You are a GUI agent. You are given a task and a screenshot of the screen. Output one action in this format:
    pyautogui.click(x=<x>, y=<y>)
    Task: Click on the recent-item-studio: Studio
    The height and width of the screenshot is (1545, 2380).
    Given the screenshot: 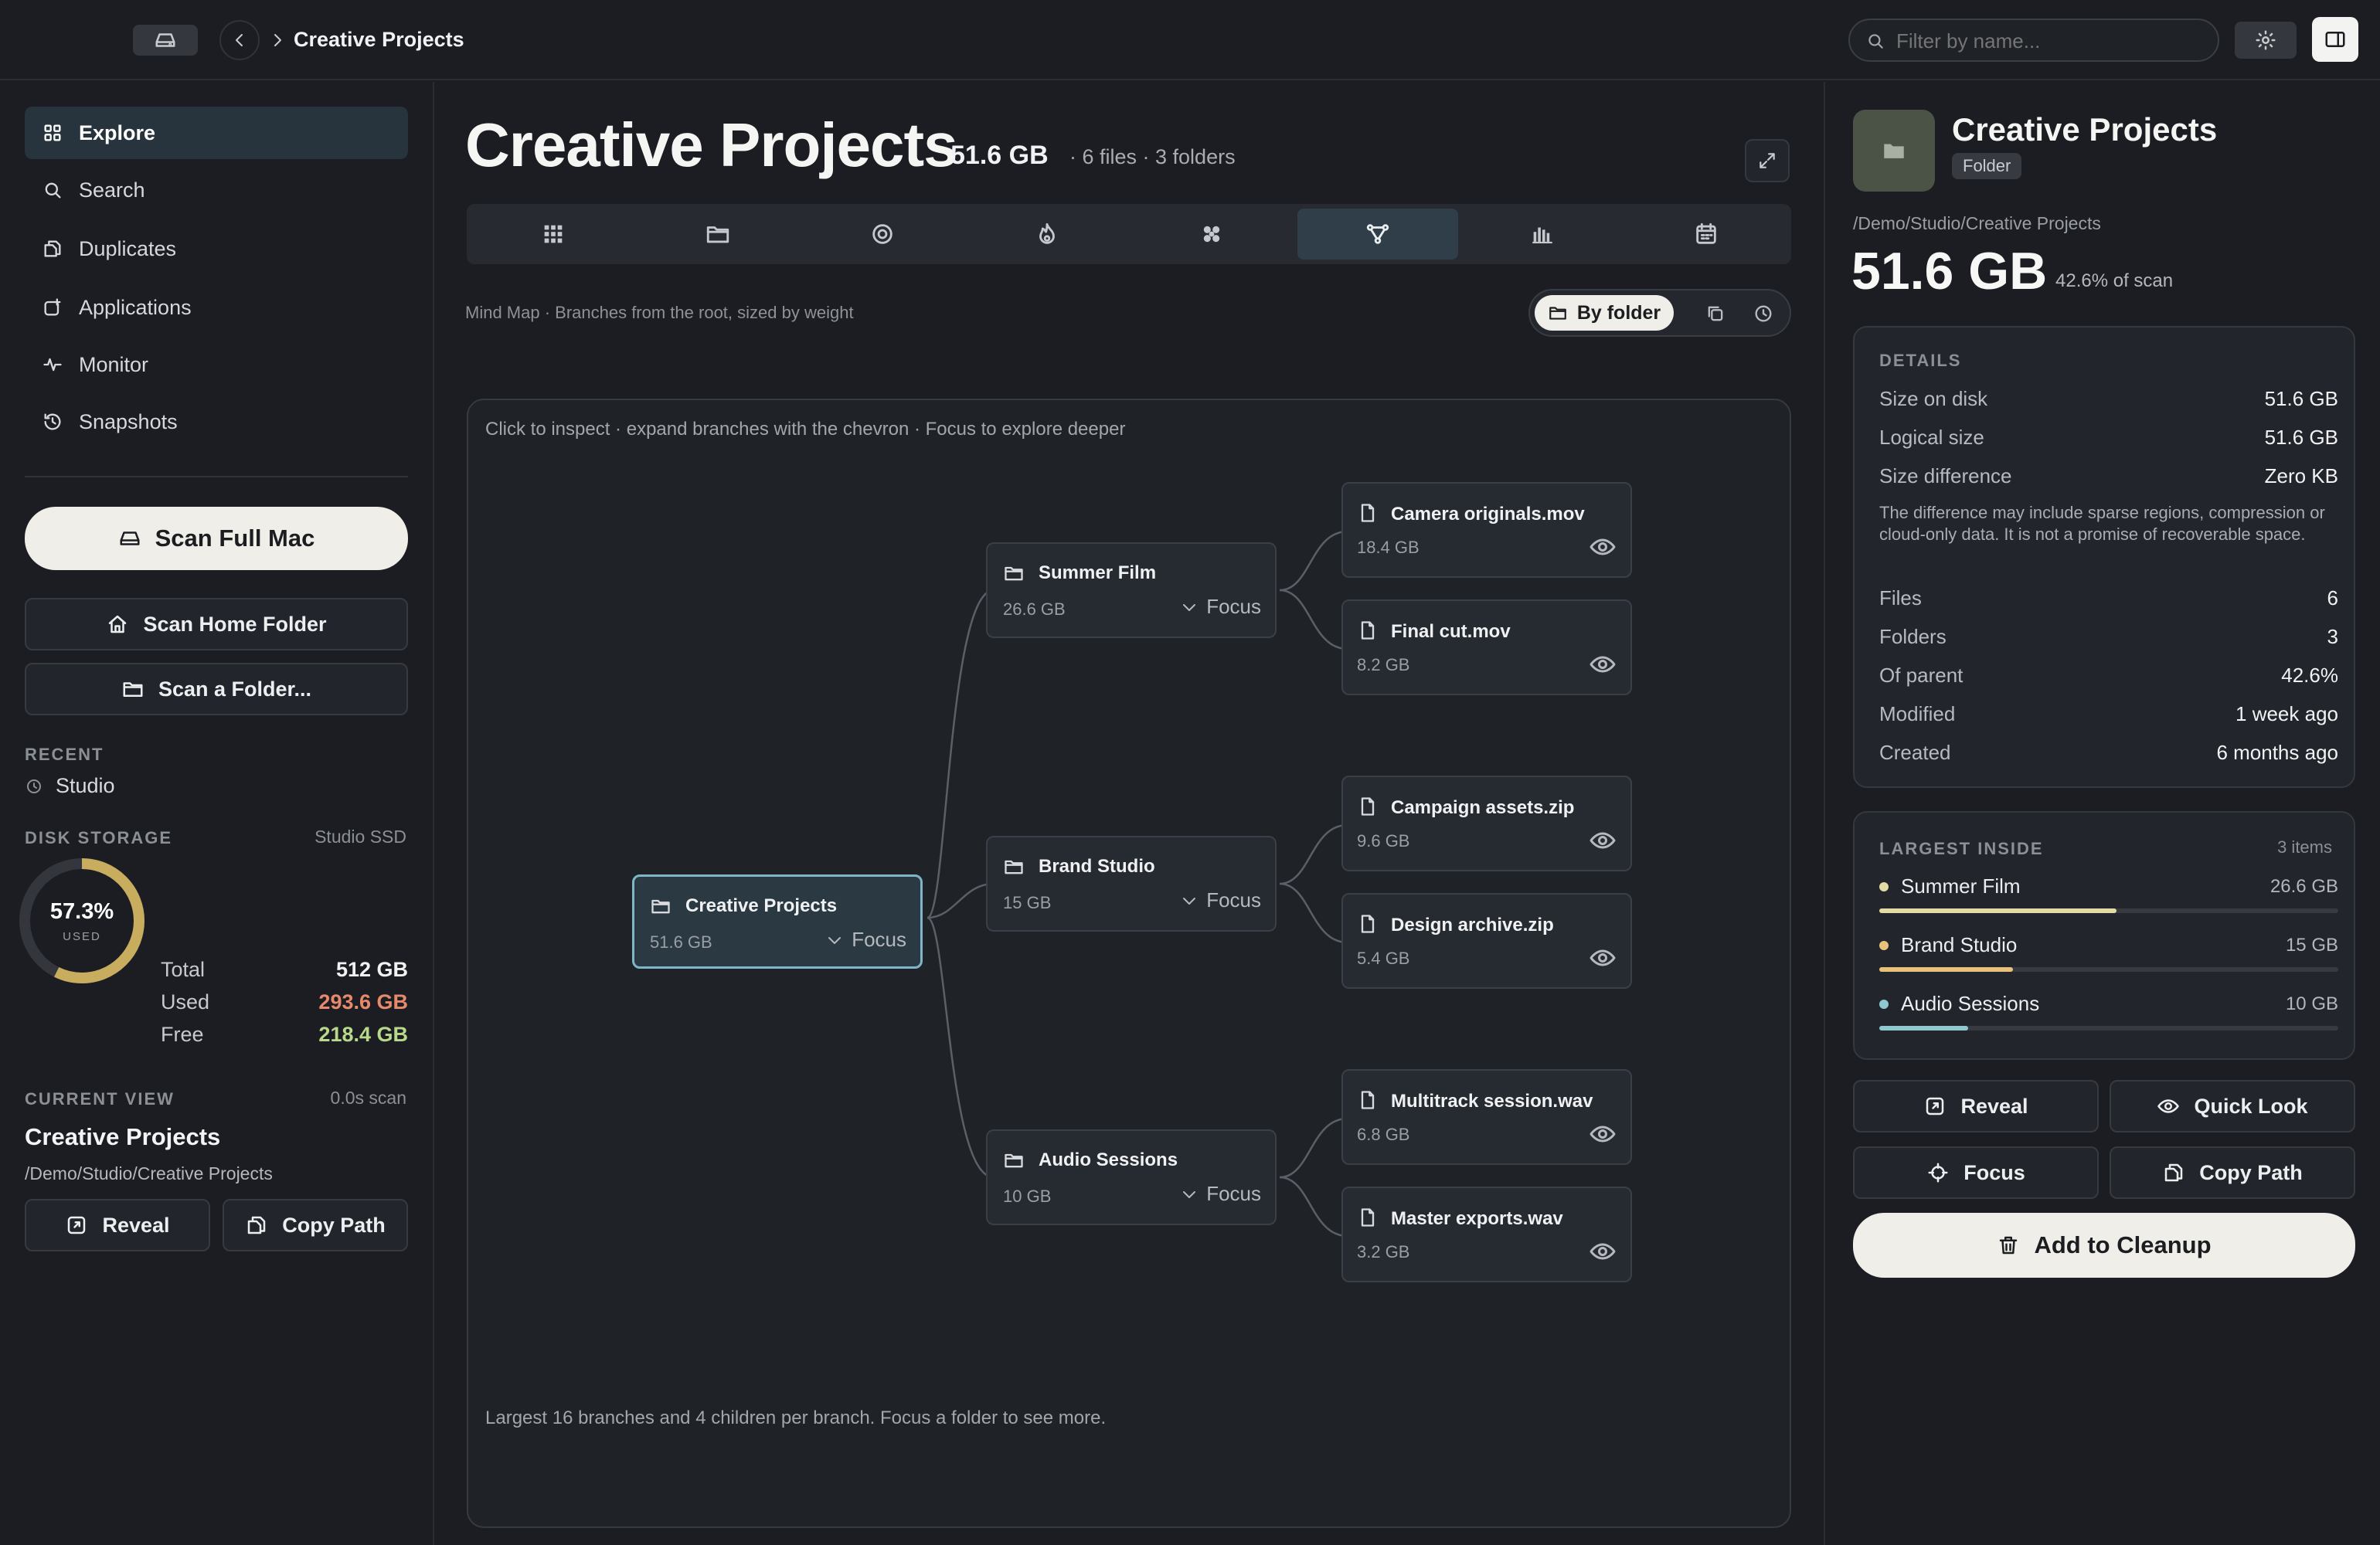 What is the action you would take?
    pyautogui.click(x=70, y=786)
    